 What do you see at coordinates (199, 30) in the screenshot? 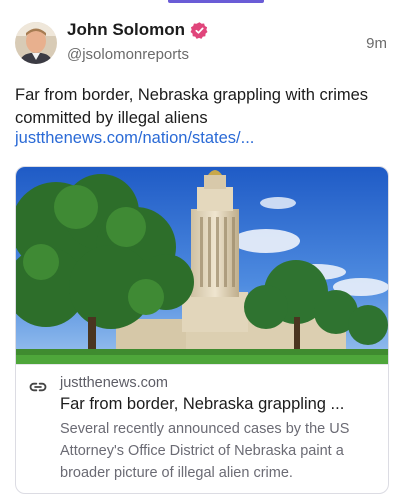
I see `verified-badge-icon` at bounding box center [199, 30].